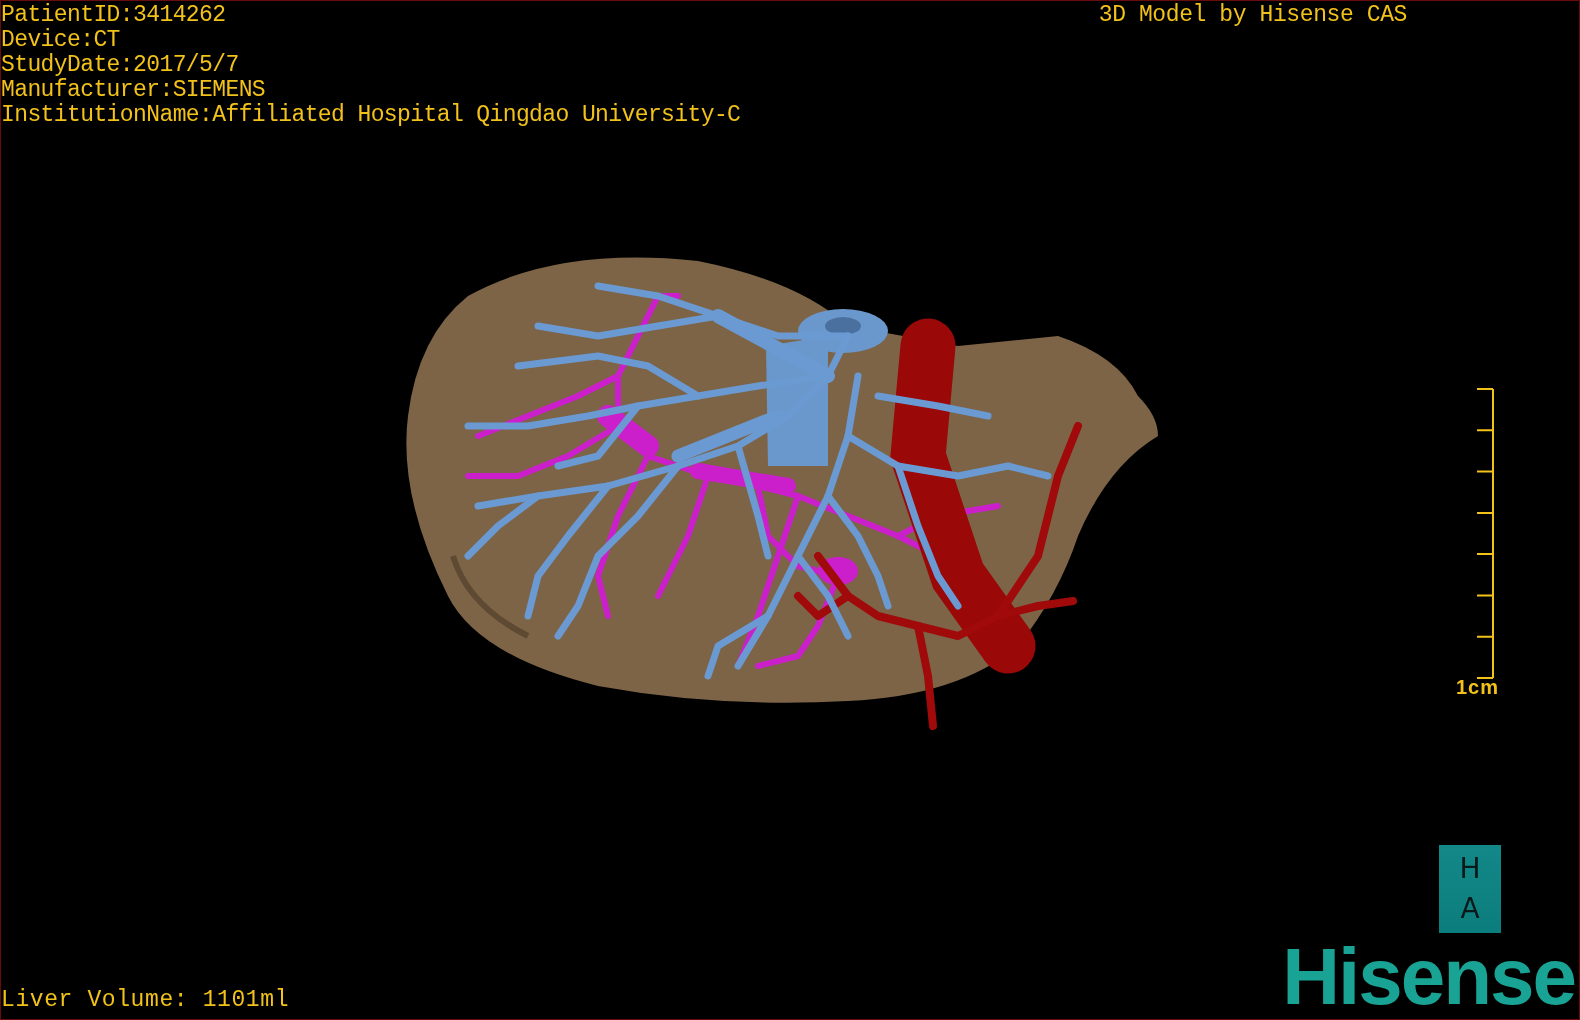 The width and height of the screenshot is (1580, 1020). I want to click on info-line: Manufacturer:SIEMENS, so click(134, 90).